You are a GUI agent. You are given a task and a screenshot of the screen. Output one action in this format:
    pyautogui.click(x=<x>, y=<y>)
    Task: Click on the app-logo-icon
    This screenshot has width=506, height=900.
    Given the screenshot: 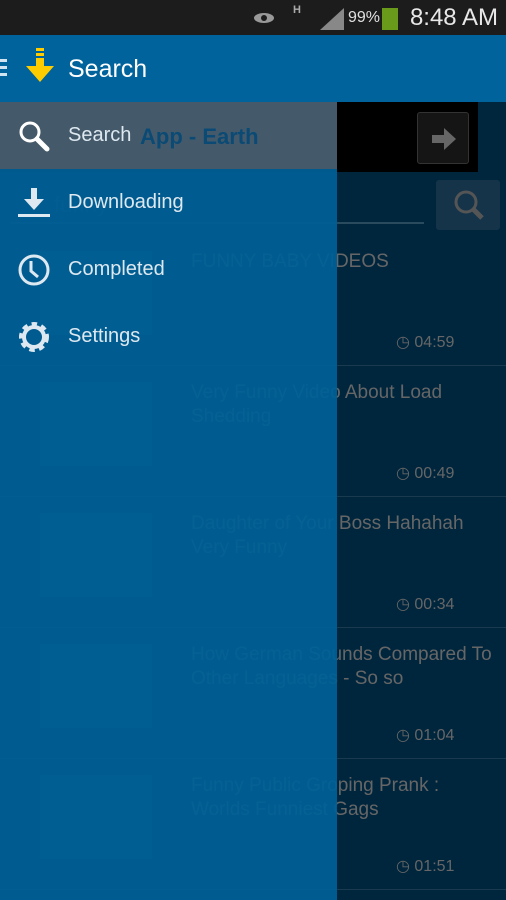 What is the action you would take?
    pyautogui.click(x=40, y=66)
    